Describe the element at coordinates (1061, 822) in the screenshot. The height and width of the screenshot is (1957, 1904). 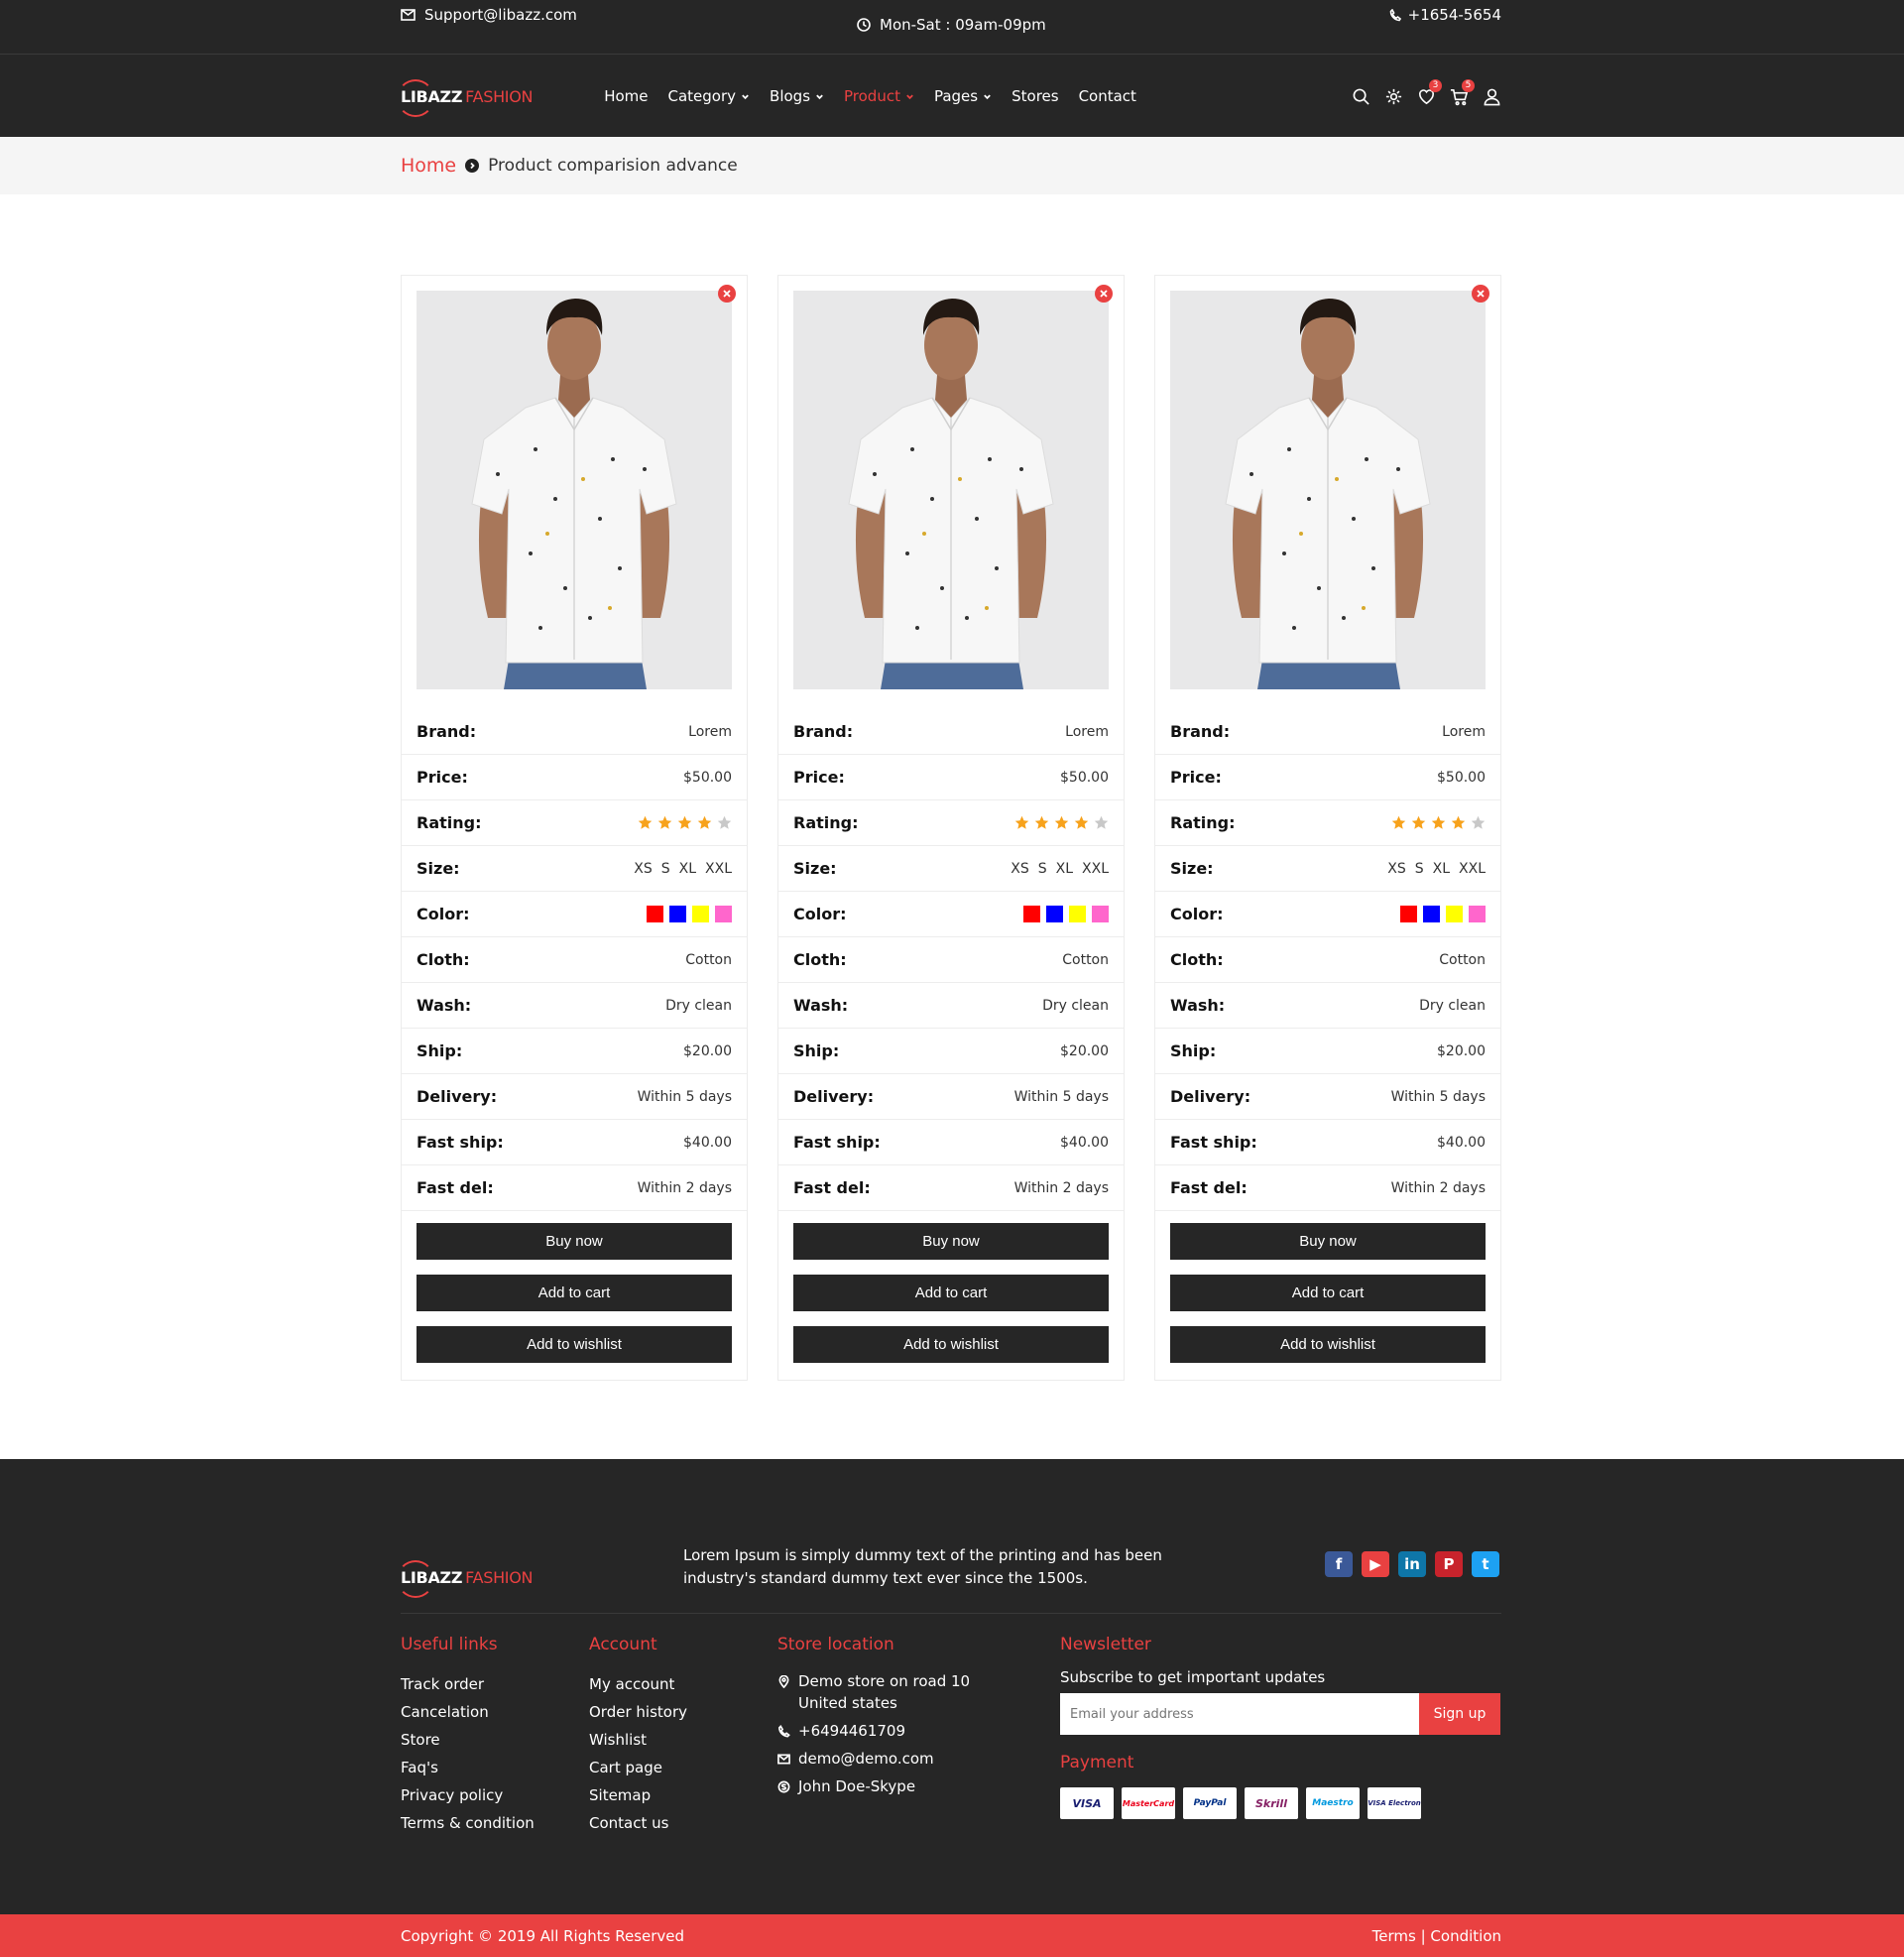
I see `rating-stars` at that location.